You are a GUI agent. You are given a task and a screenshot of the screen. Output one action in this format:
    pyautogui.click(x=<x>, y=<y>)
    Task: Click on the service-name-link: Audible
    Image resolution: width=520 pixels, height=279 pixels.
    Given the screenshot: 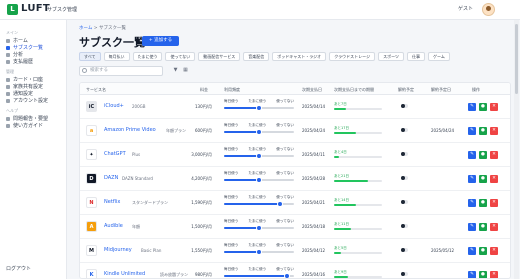 What is the action you would take?
    pyautogui.click(x=113, y=226)
    